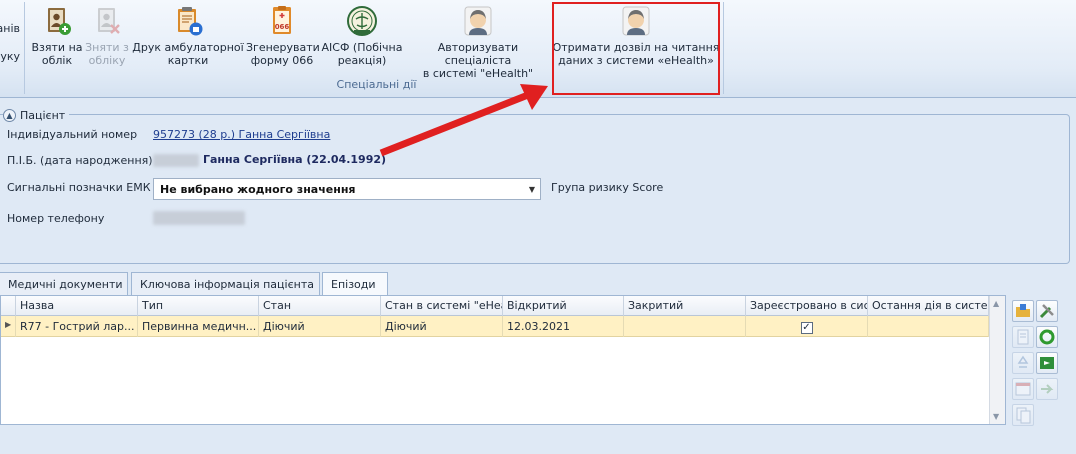  Describe the element at coordinates (79, 187) in the screenshot. I see `signal-marks-label: Сигнальні позначки ЕМК` at that location.